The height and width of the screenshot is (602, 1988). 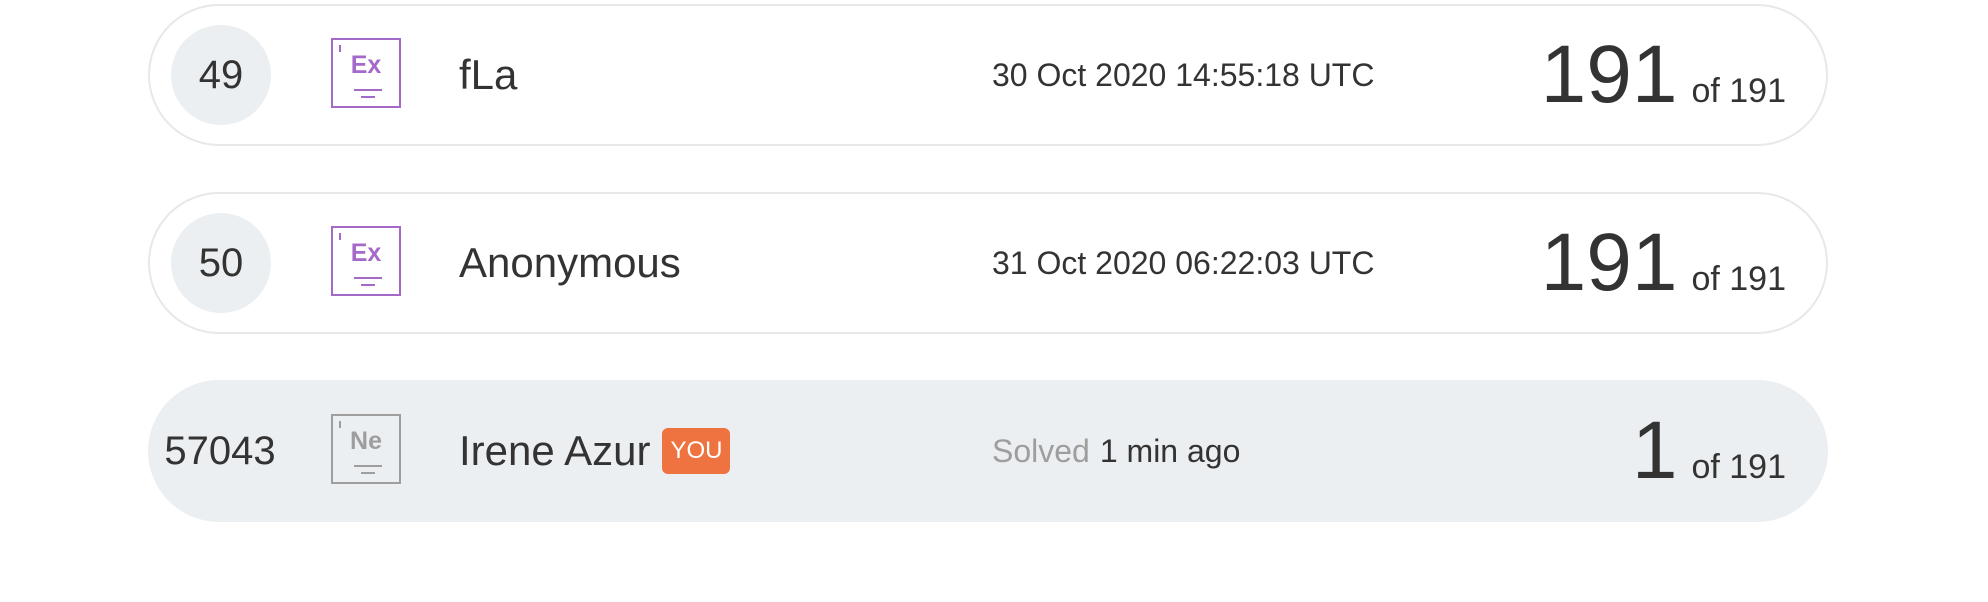 I want to click on solve-time: 1 min ago, so click(x=1170, y=450).